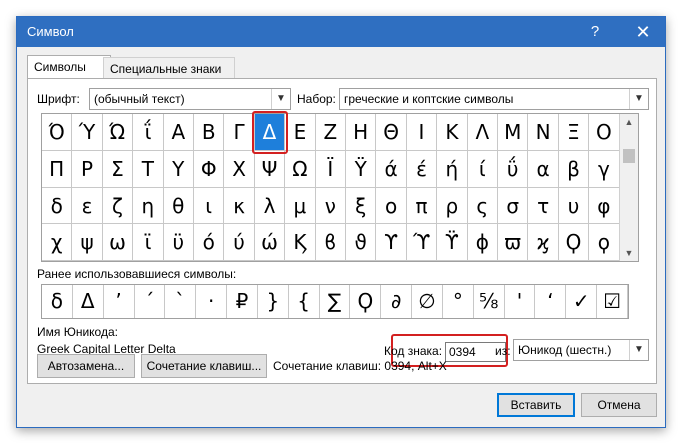 This screenshot has width=684, height=445. Describe the element at coordinates (604, 242) in the screenshot. I see `symbol-cell: ϙ` at that location.